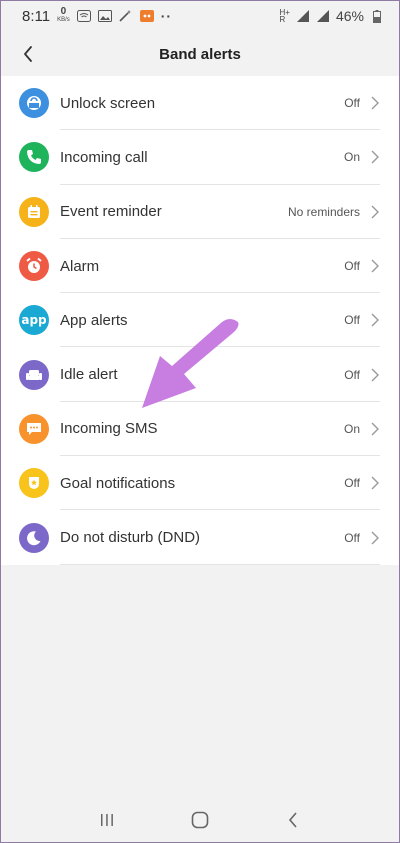  Describe the element at coordinates (130, 538) in the screenshot. I see `alert-label: Do not disturb (DND)` at that location.